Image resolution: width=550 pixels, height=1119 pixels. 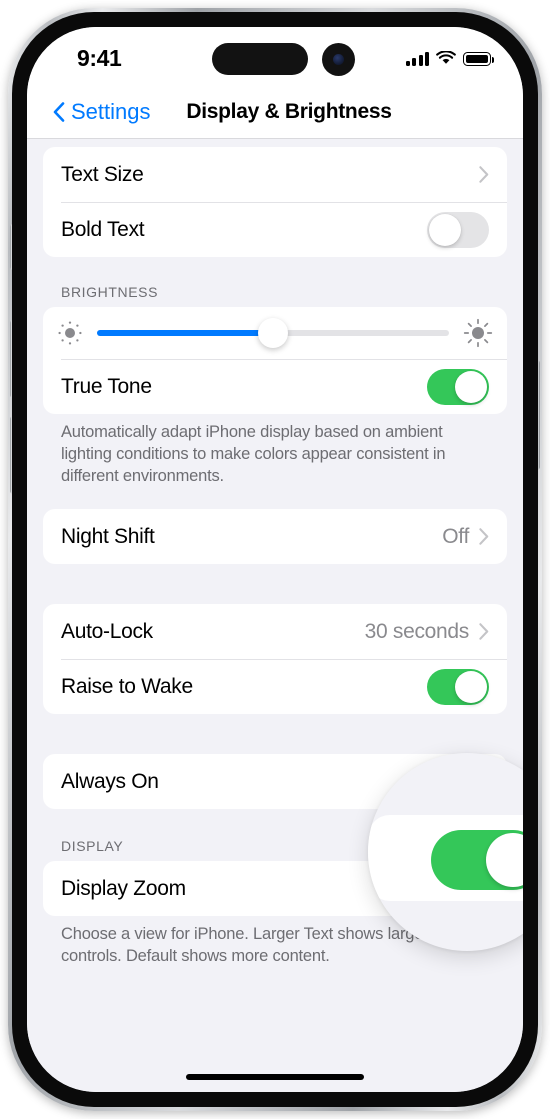 I want to click on wifi-icon, so click(x=446, y=57).